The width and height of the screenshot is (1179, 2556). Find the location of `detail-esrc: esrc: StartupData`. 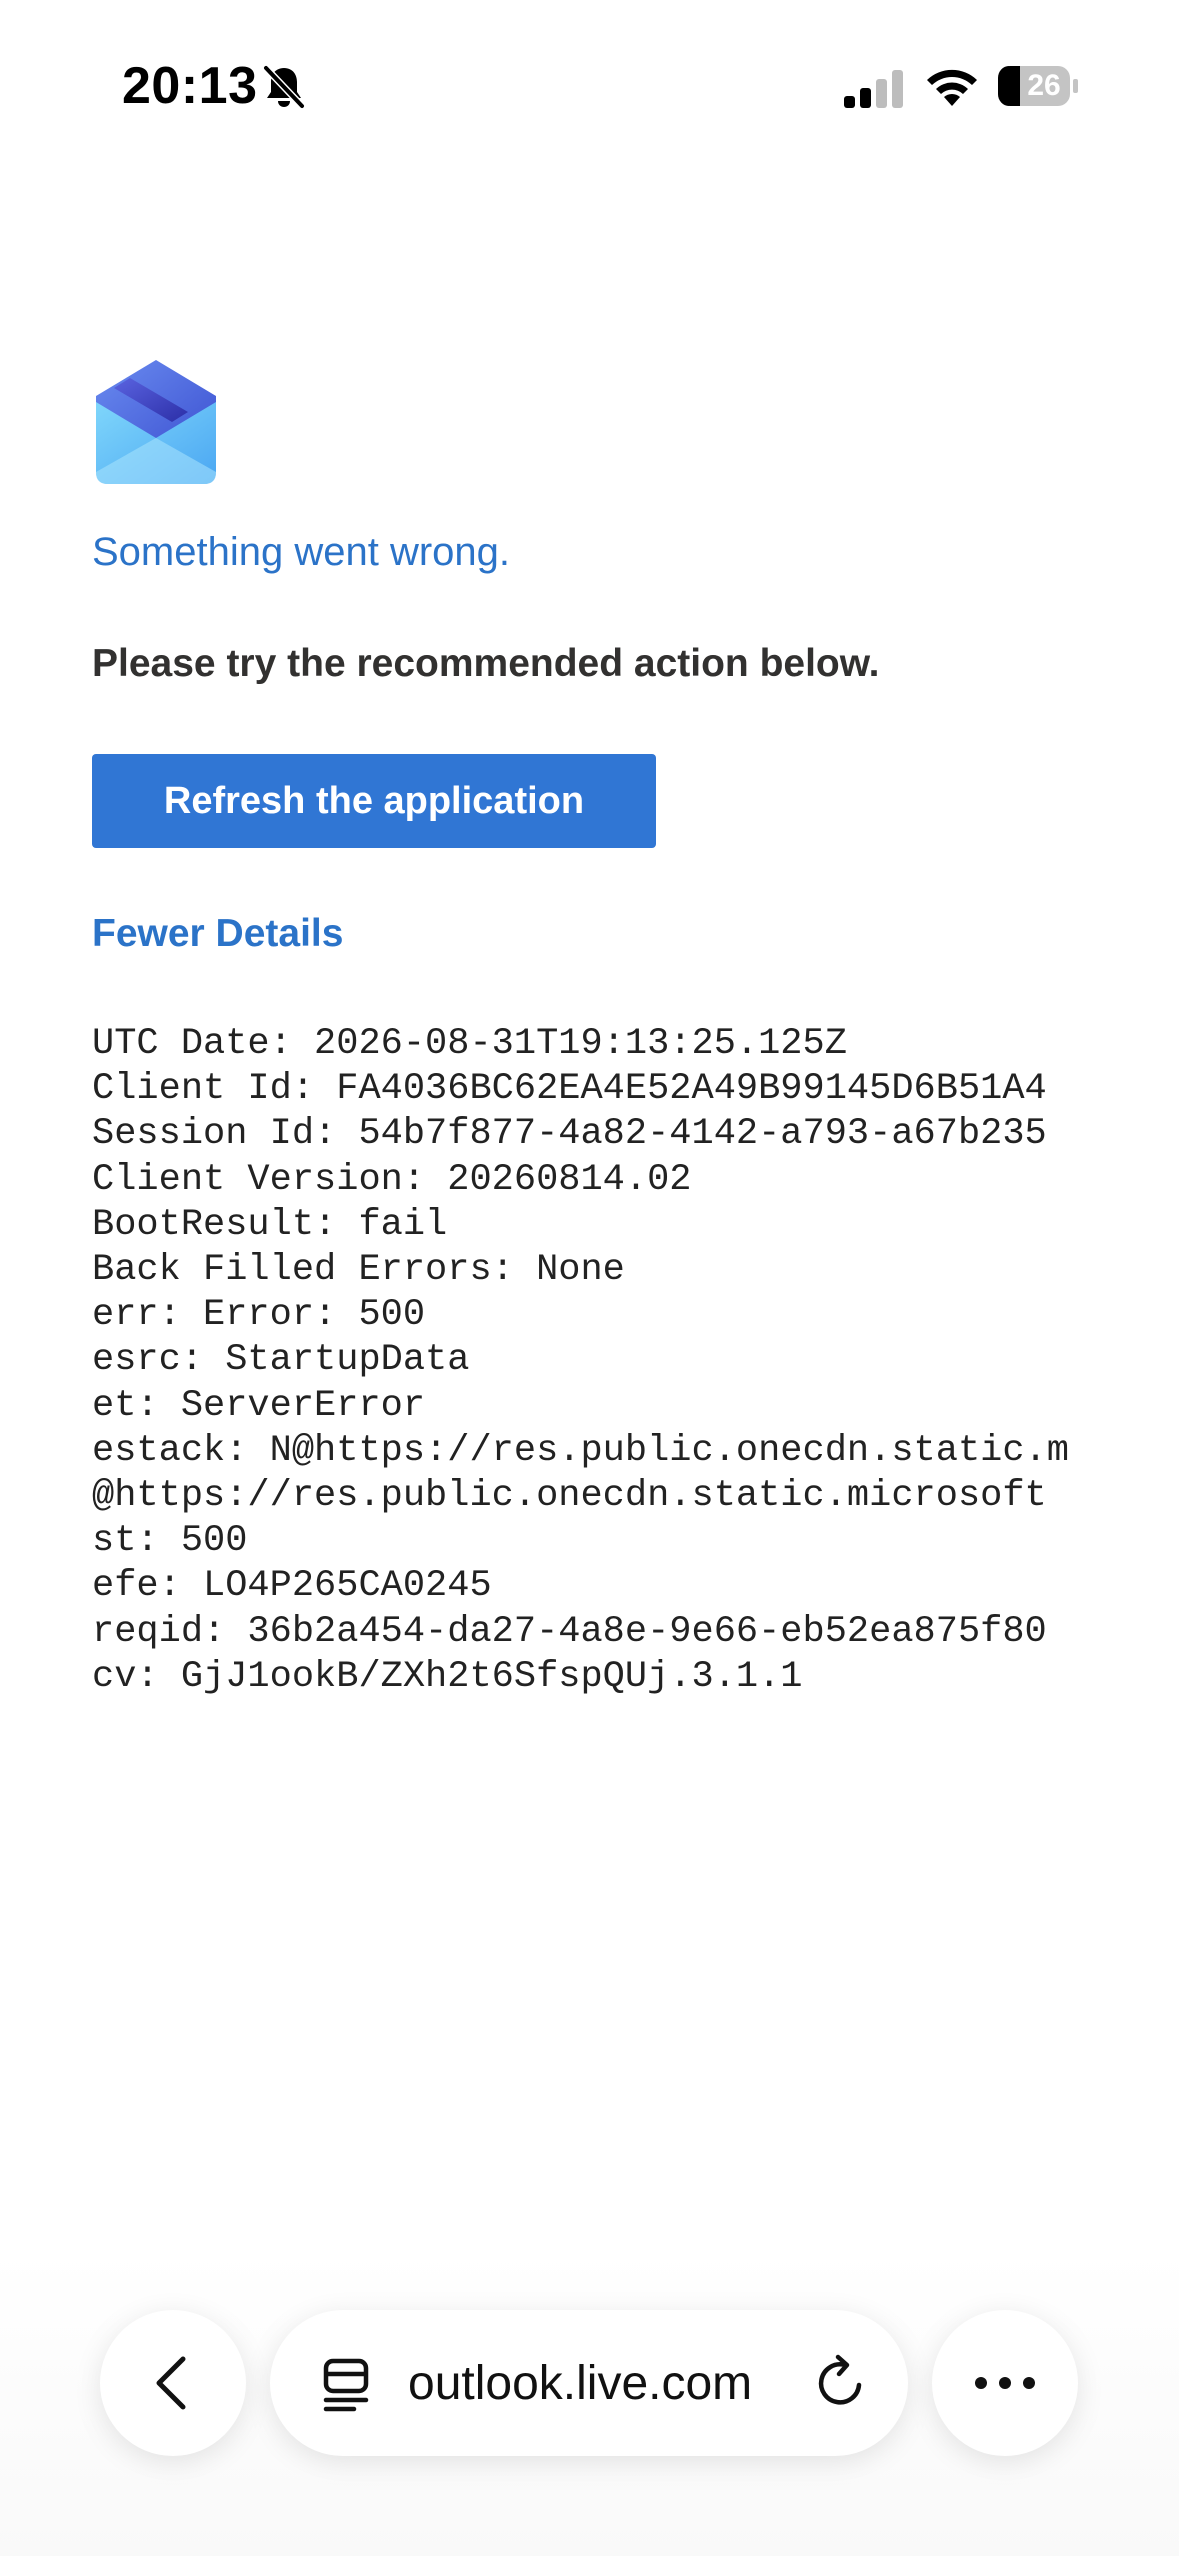

detail-esrc: esrc: StartupData is located at coordinates (281, 1360).